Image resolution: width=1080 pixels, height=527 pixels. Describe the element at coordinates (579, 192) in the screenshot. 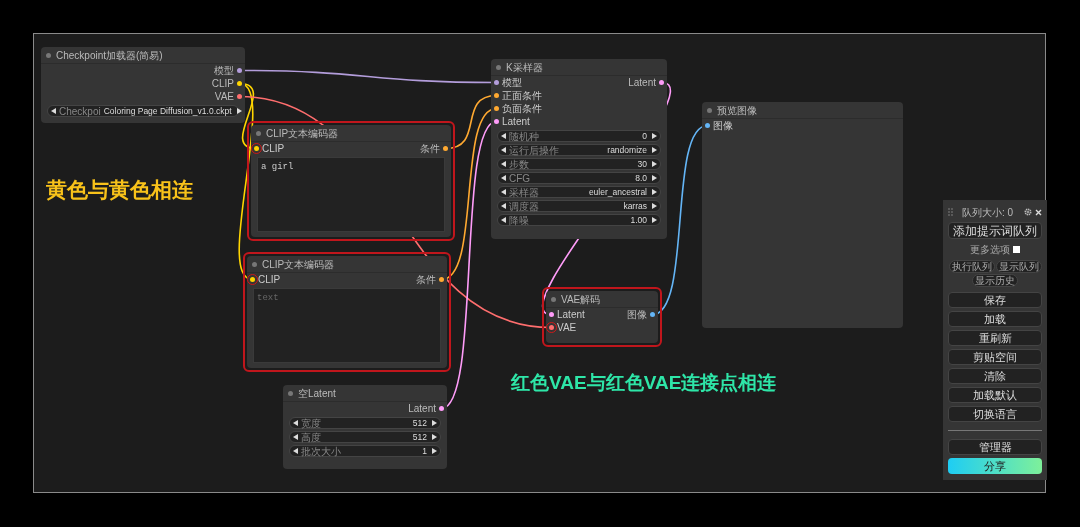

I see `widget-field: 采样器 euler_ancestral` at that location.